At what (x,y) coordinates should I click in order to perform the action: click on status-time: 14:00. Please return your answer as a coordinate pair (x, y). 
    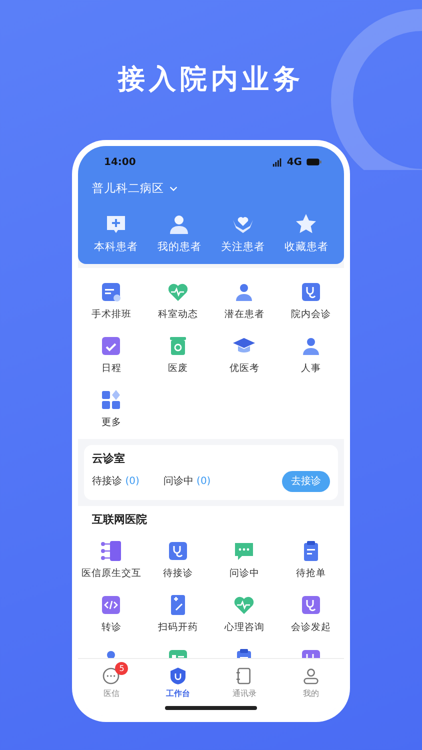
    Looking at the image, I should click on (120, 163).